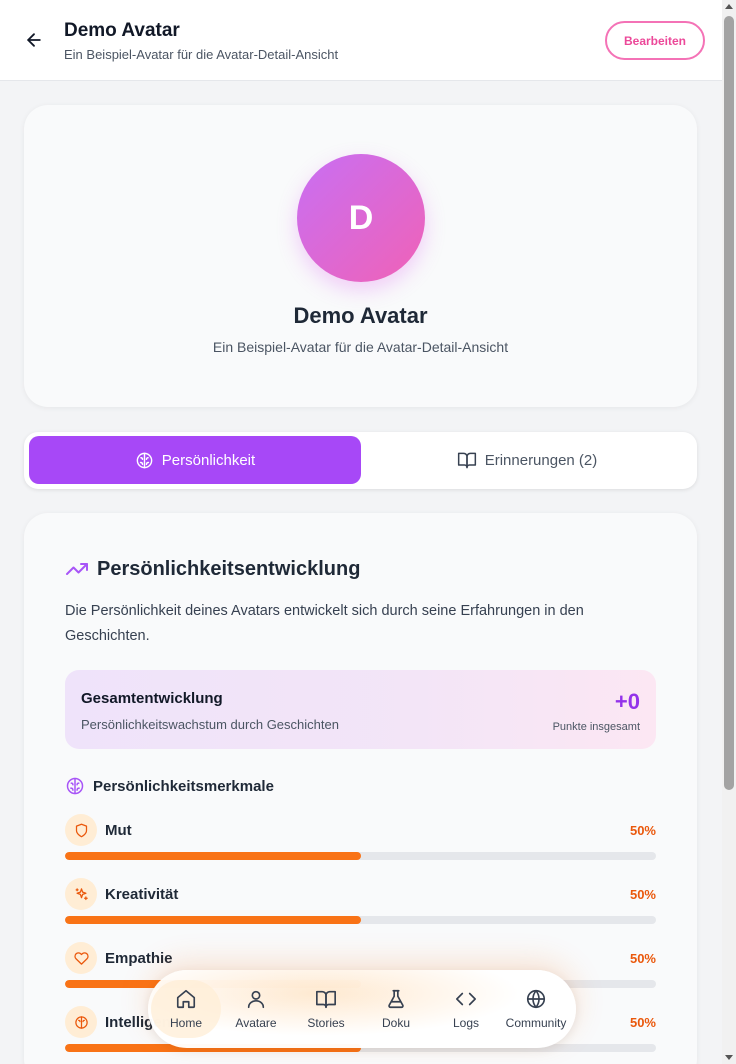  I want to click on tab-personality-label: Persönlichkeit, so click(208, 460).